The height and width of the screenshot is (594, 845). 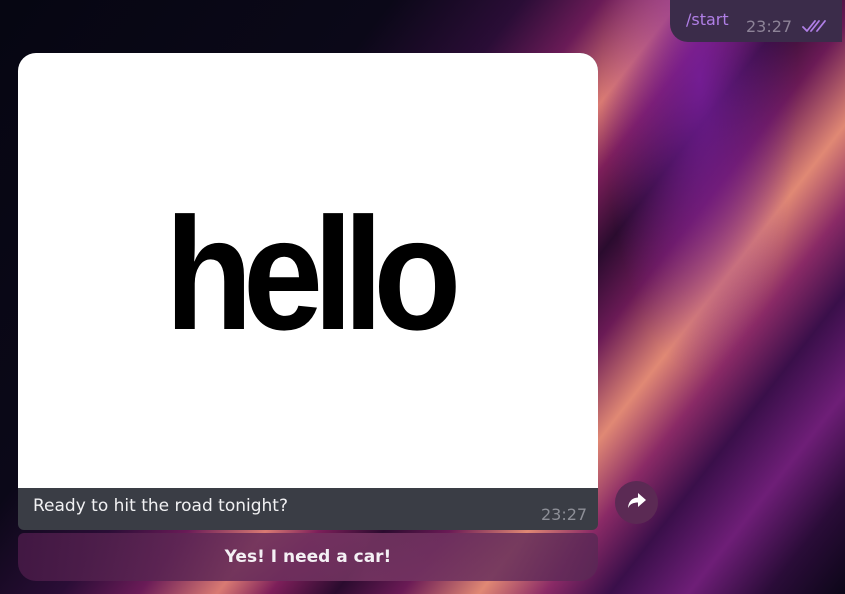 I want to click on inline-keyboard-button: Yes! I need a car!, so click(x=308, y=557).